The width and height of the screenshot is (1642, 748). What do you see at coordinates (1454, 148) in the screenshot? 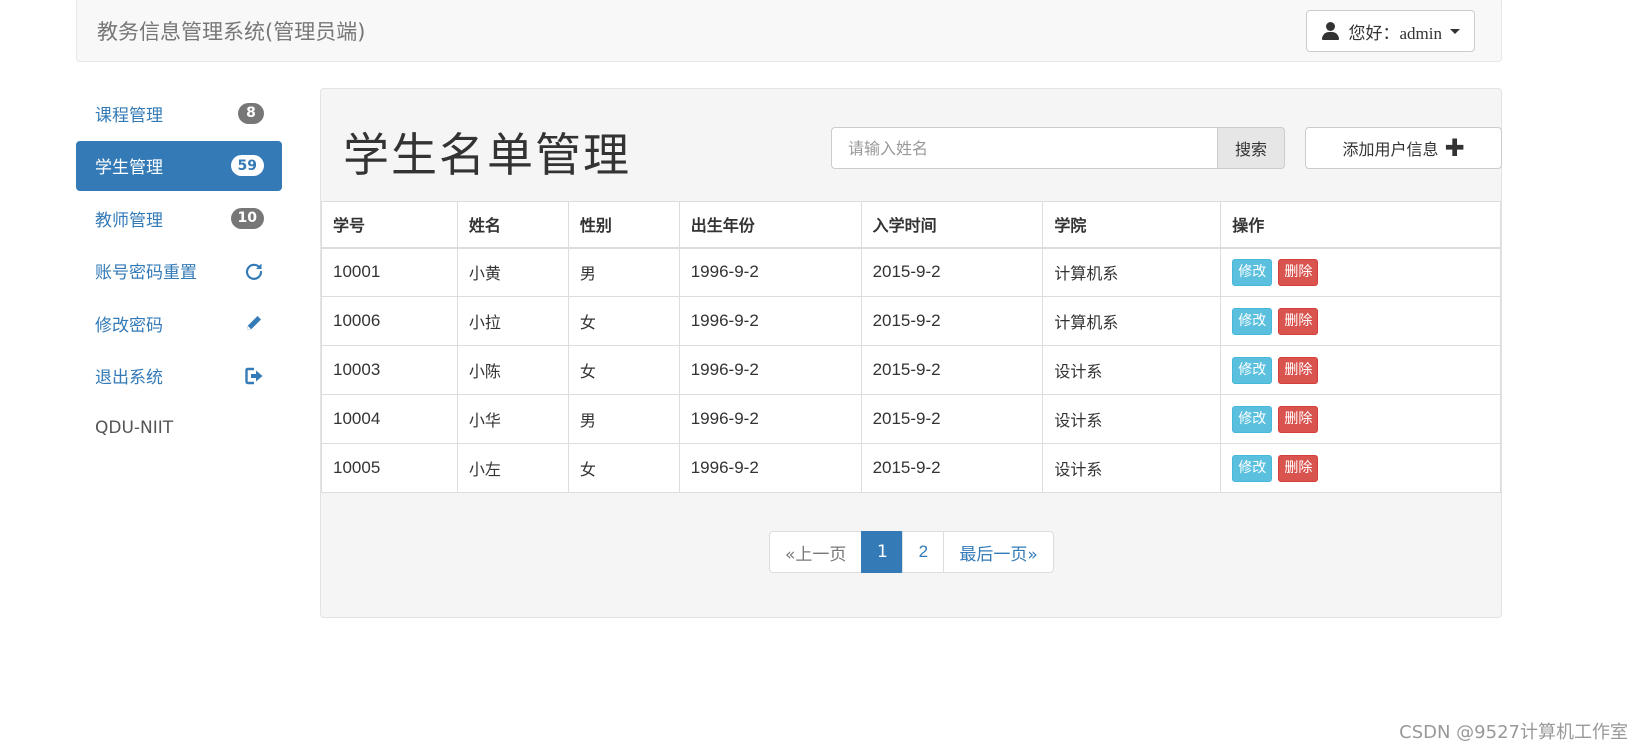
I see `plus-icon: ✚` at bounding box center [1454, 148].